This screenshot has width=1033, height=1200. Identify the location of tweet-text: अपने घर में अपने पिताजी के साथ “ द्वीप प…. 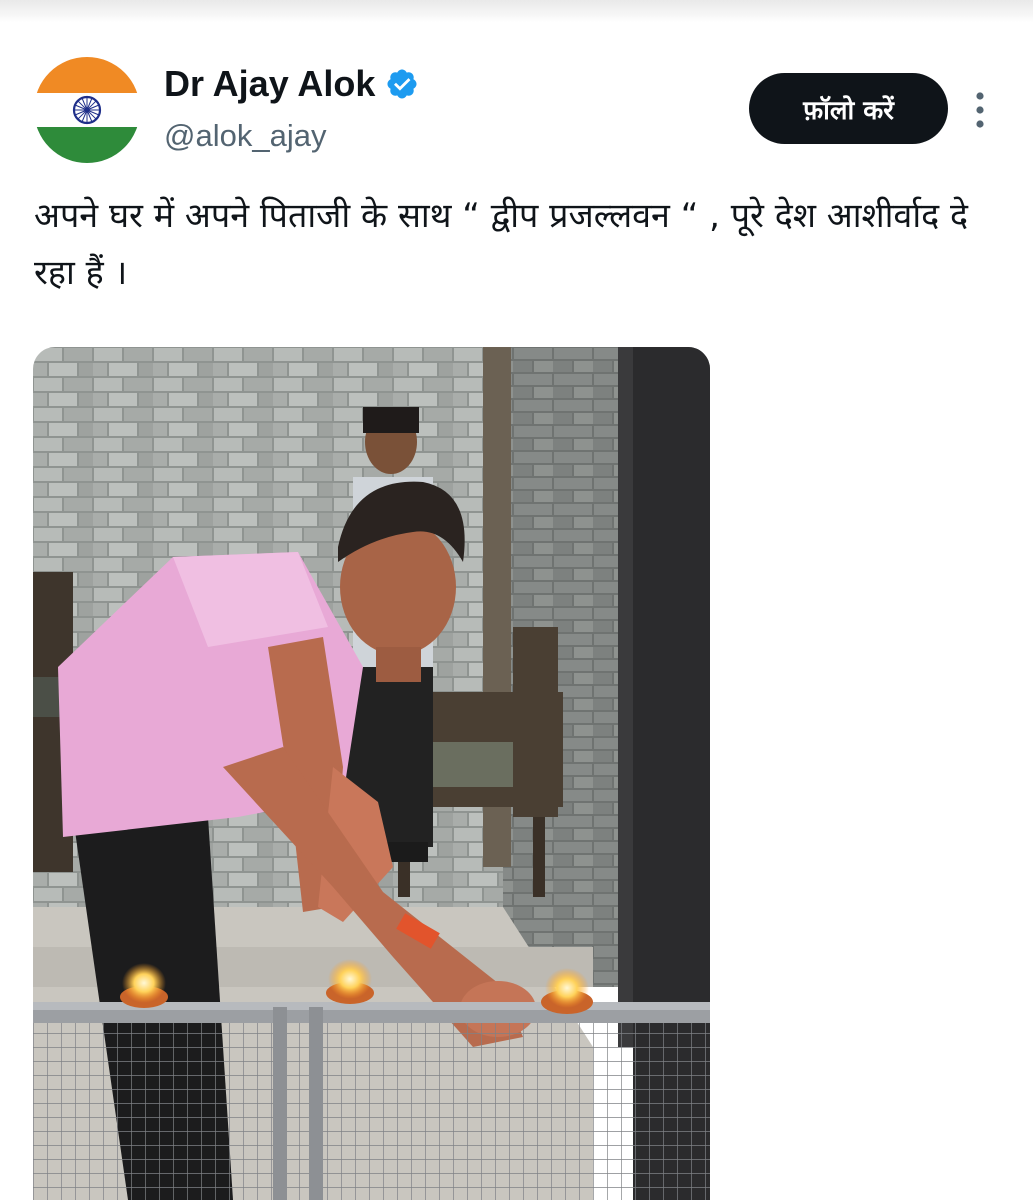
(501, 244).